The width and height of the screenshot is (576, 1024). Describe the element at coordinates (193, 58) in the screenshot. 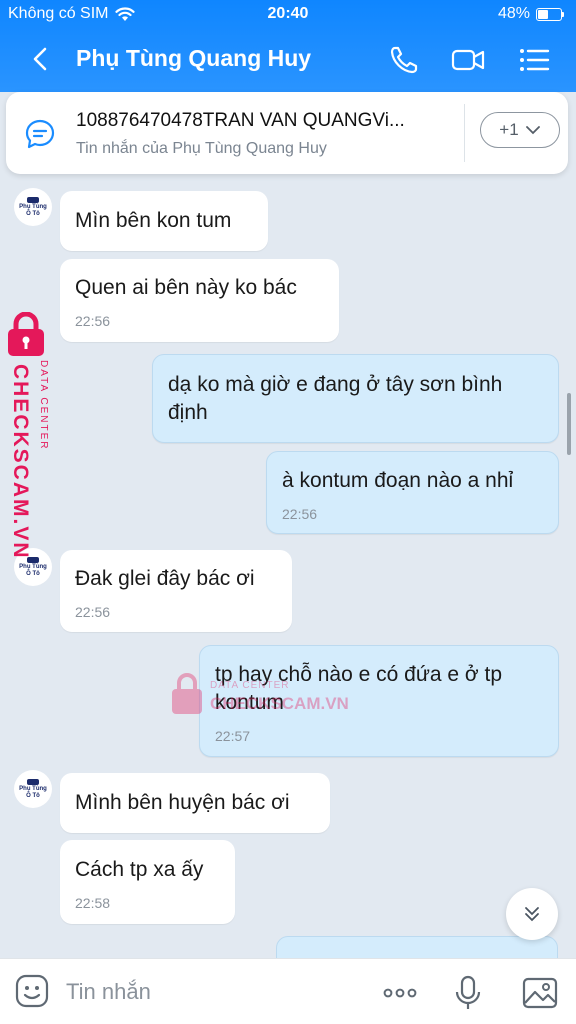

I see `contact-name: Phụ Tùng Quang Huy` at that location.